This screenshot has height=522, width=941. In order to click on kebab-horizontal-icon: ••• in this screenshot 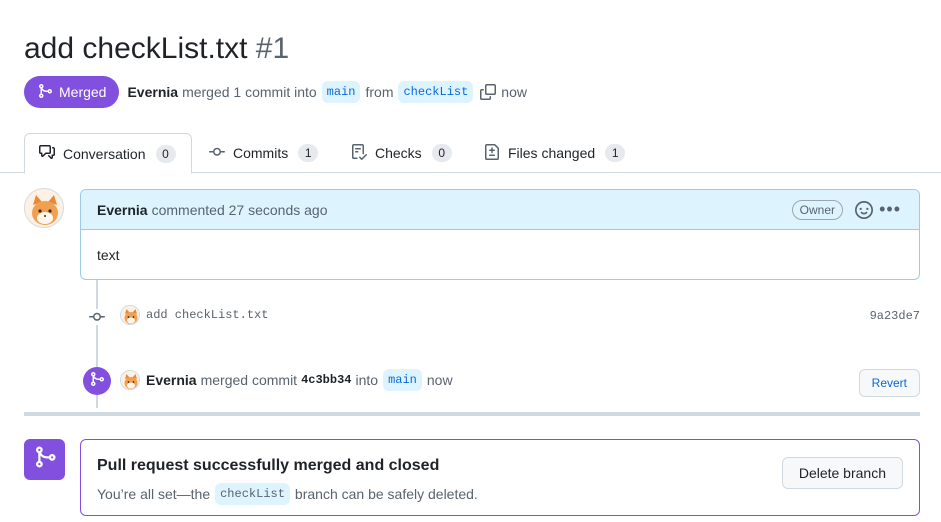, I will do `click(890, 209)`.